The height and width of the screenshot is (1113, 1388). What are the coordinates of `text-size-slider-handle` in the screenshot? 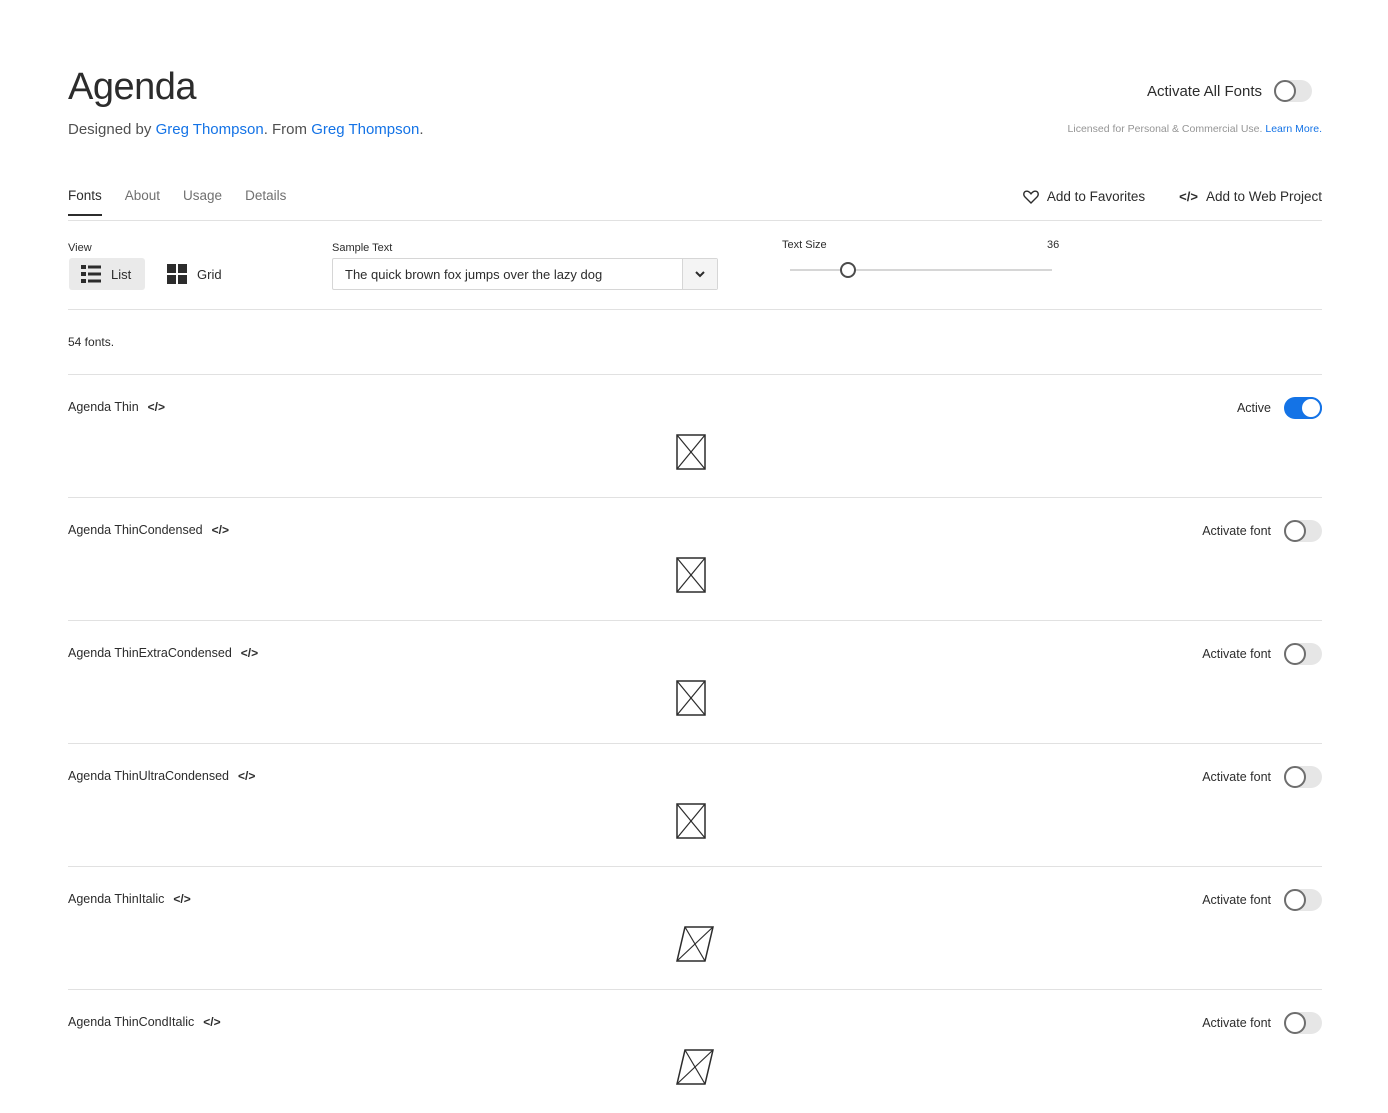 It's located at (848, 270).